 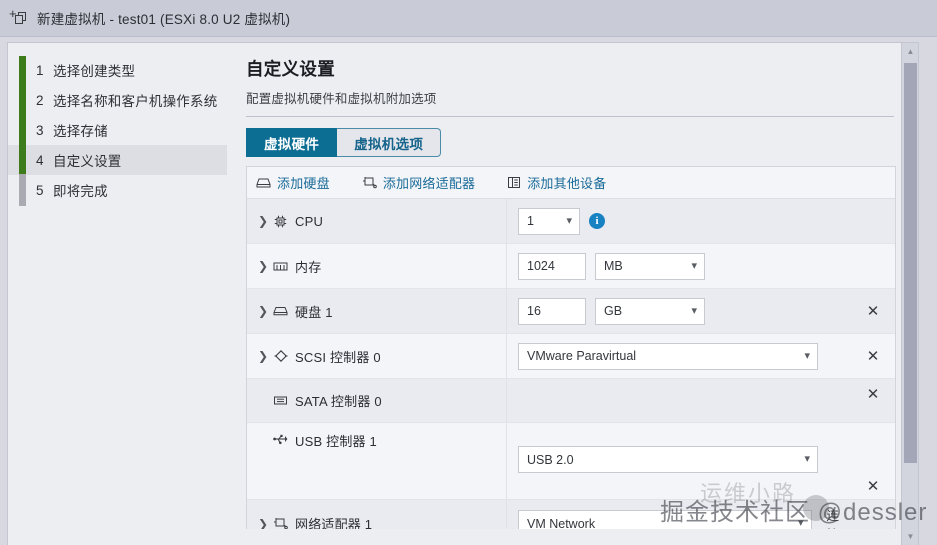 I want to click on remove-scsi-controller-button: ✕, so click(x=873, y=356).